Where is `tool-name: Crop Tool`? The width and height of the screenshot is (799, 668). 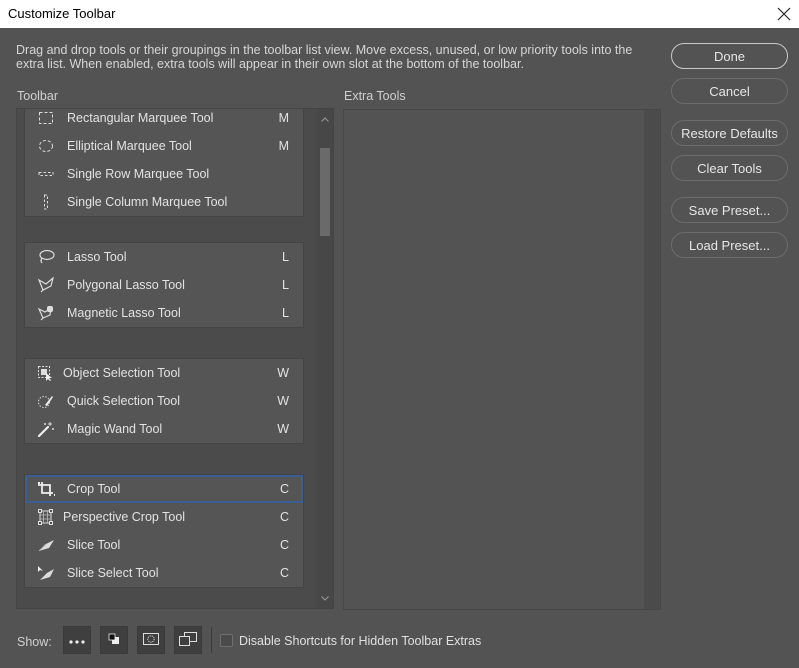 tool-name: Crop Tool is located at coordinates (94, 489).